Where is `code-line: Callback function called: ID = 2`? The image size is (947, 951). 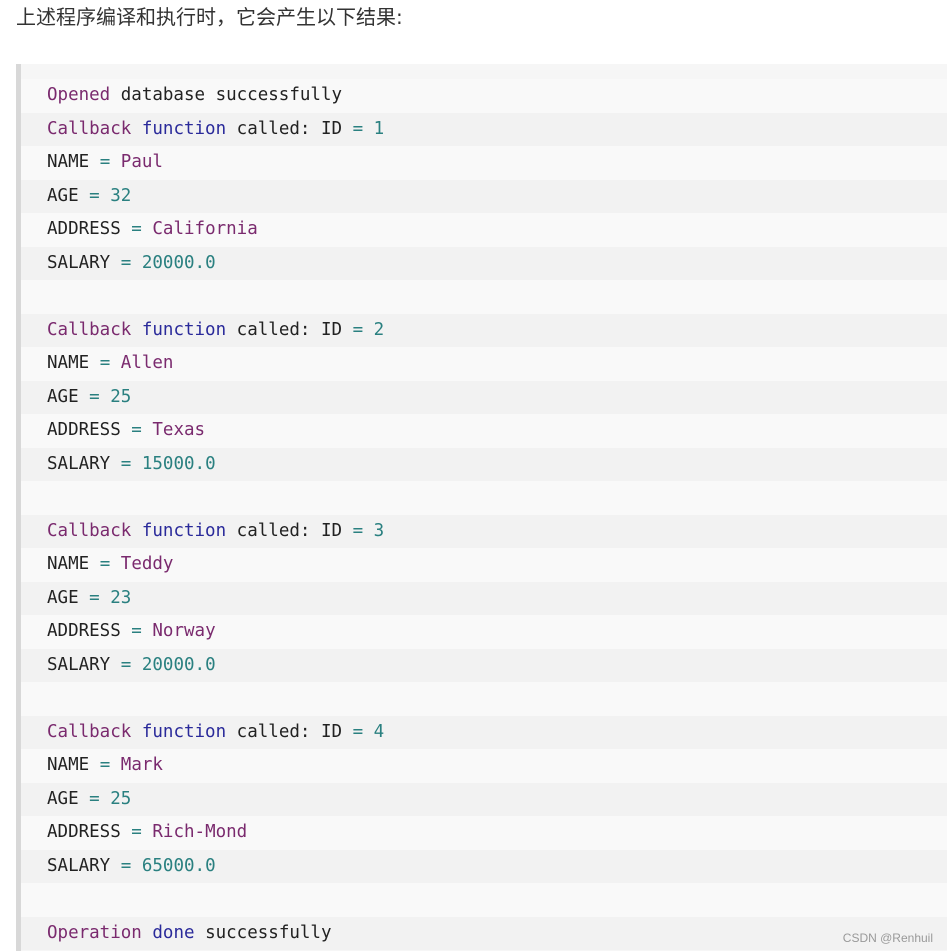 code-line: Callback function called: ID = 2 is located at coordinates (484, 330).